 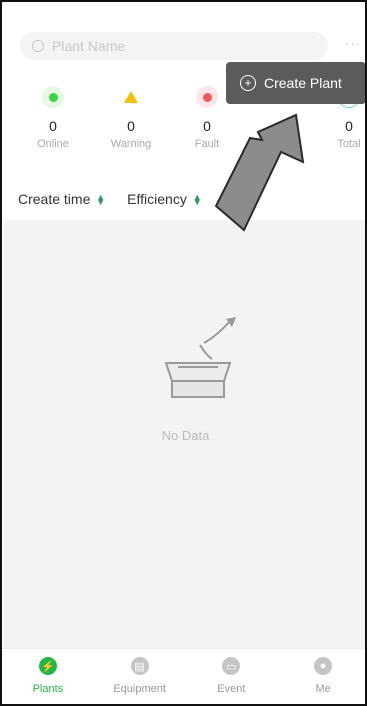 What do you see at coordinates (232, 676) in the screenshot?
I see `tab-event: ▭ Event` at bounding box center [232, 676].